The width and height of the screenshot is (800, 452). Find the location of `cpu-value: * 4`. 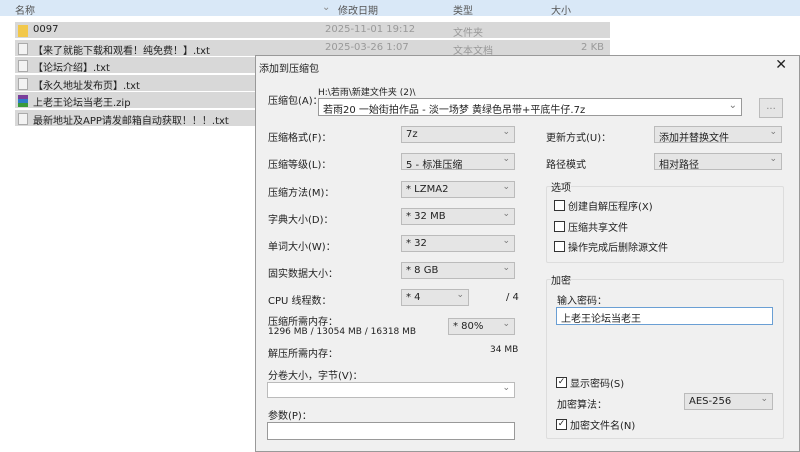

cpu-value: * 4 is located at coordinates (413, 297).